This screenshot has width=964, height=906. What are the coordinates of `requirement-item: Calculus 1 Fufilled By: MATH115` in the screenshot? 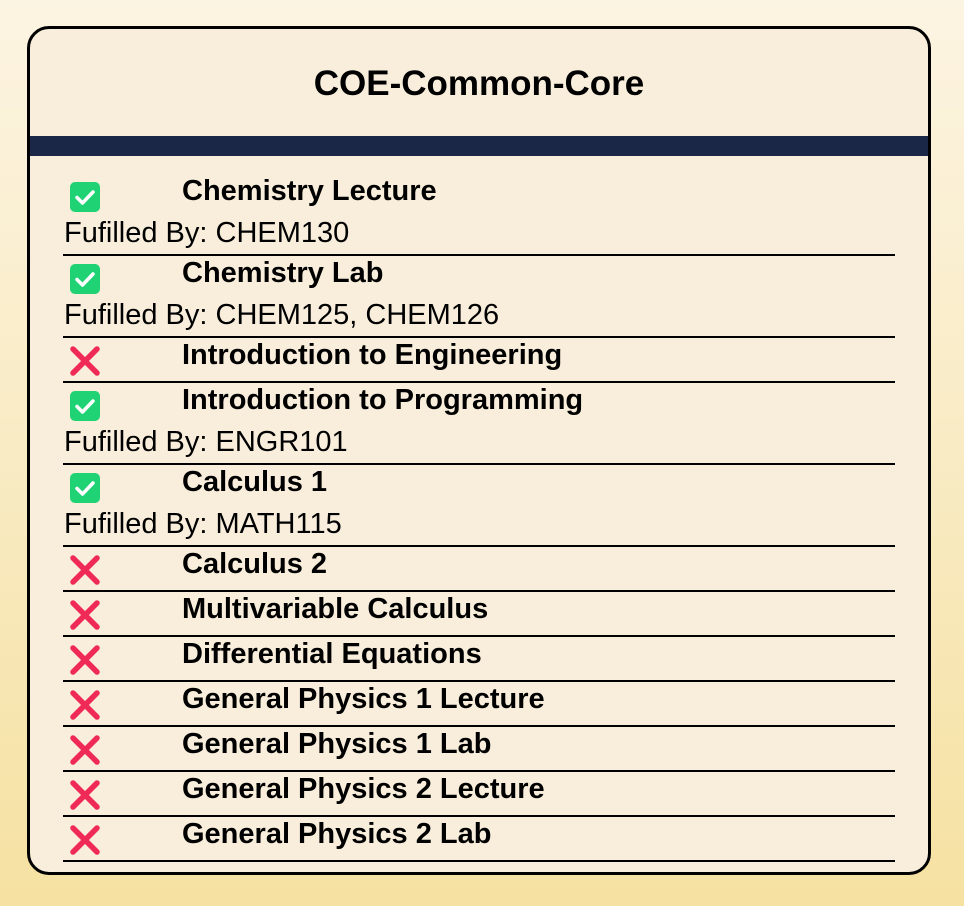 It's located at (479, 506).